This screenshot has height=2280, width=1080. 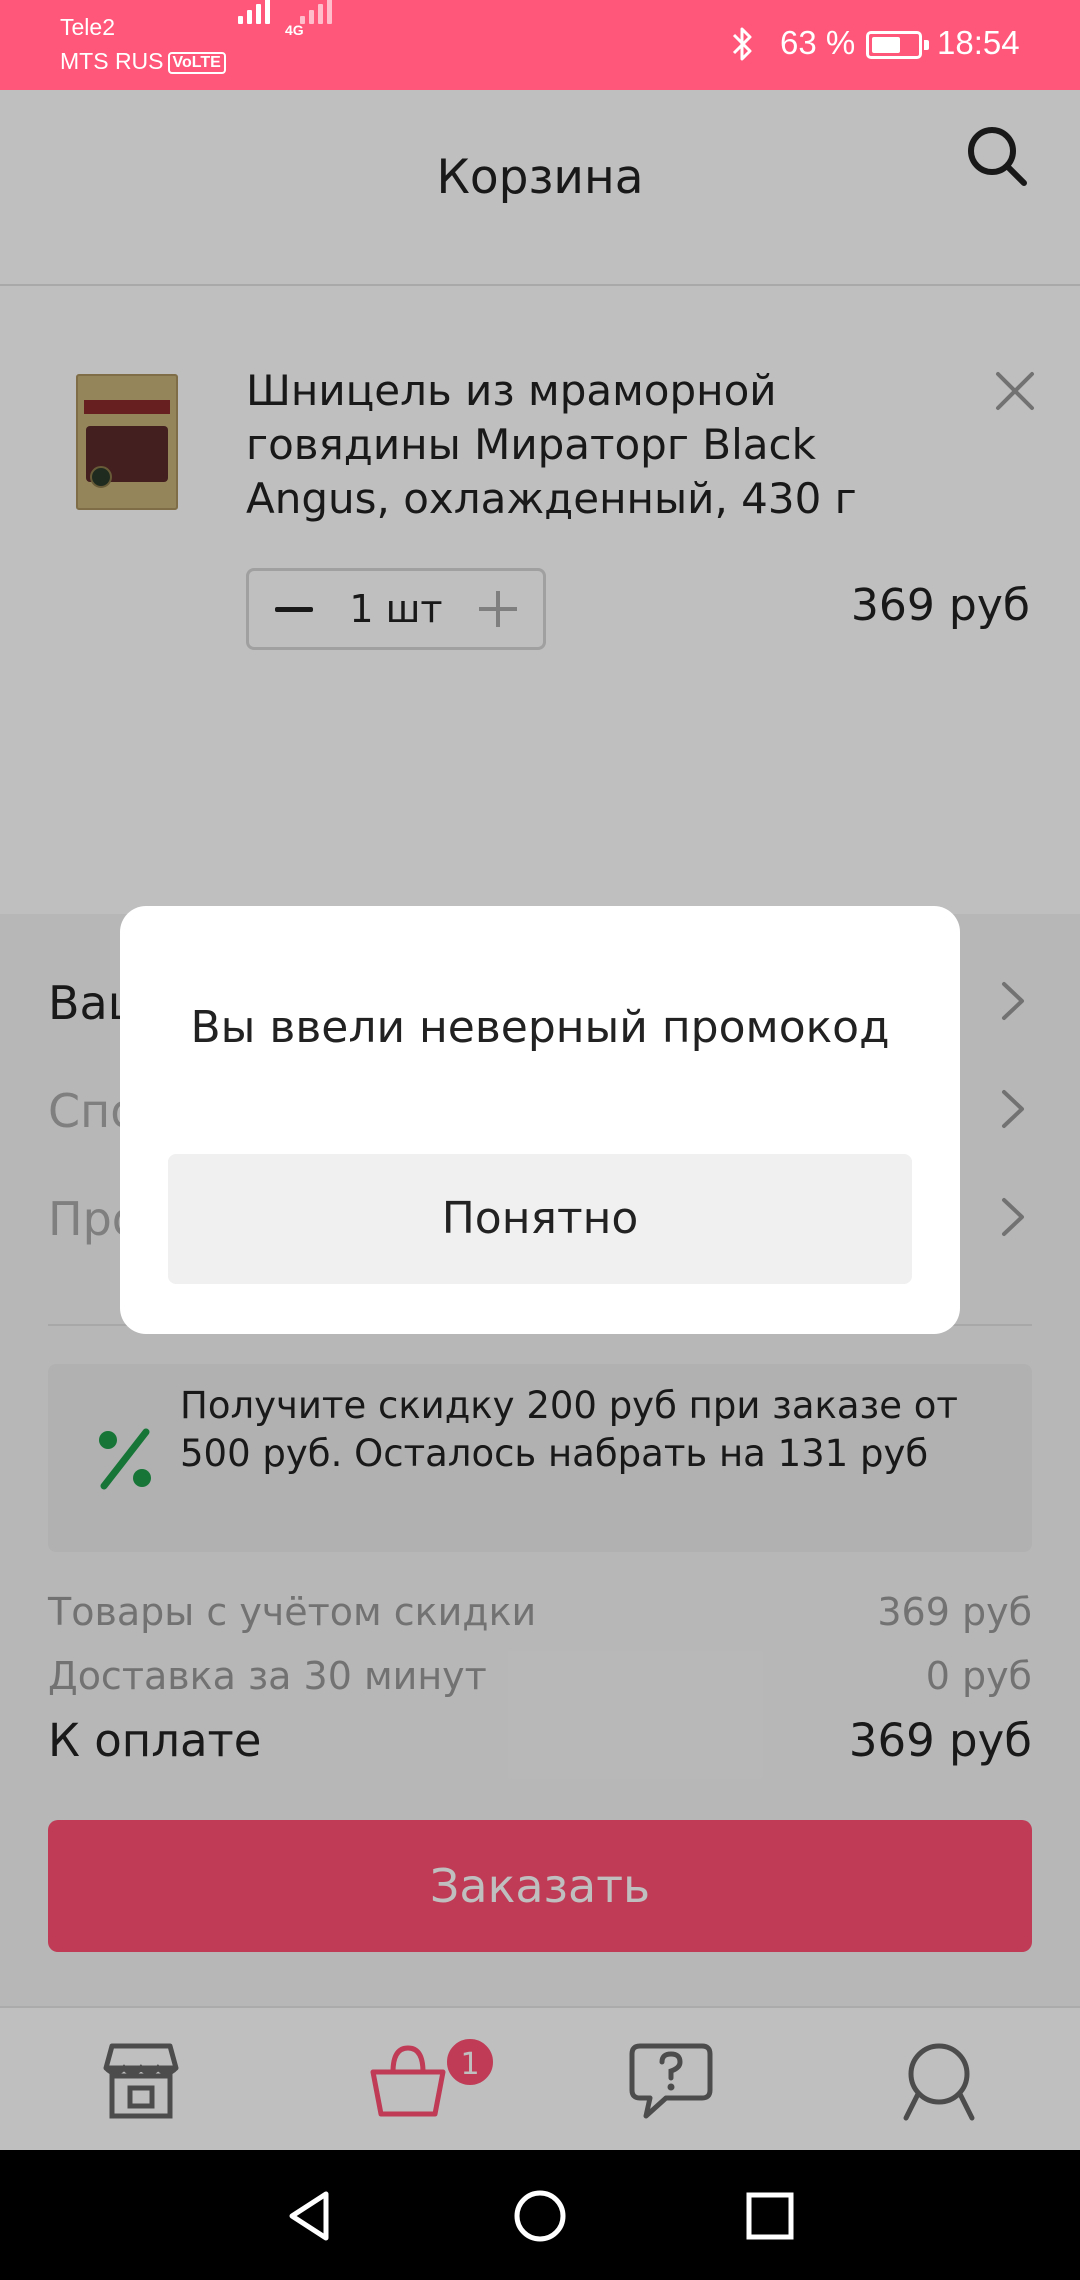 What do you see at coordinates (87, 27) in the screenshot?
I see `carrier-name-primary: Tele2` at bounding box center [87, 27].